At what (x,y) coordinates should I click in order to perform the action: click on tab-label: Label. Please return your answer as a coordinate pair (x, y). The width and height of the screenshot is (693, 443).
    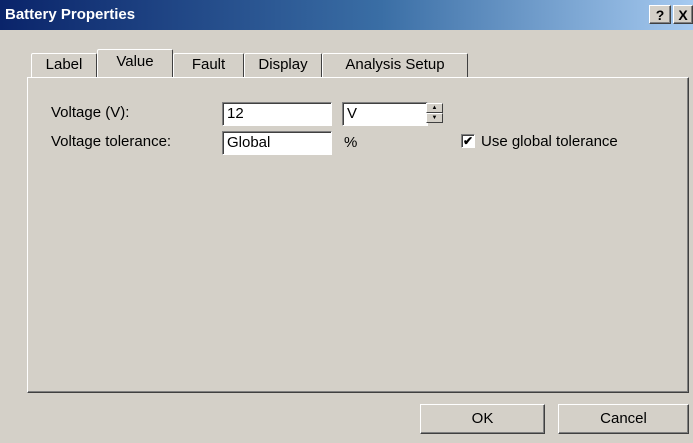
    Looking at the image, I should click on (64, 65).